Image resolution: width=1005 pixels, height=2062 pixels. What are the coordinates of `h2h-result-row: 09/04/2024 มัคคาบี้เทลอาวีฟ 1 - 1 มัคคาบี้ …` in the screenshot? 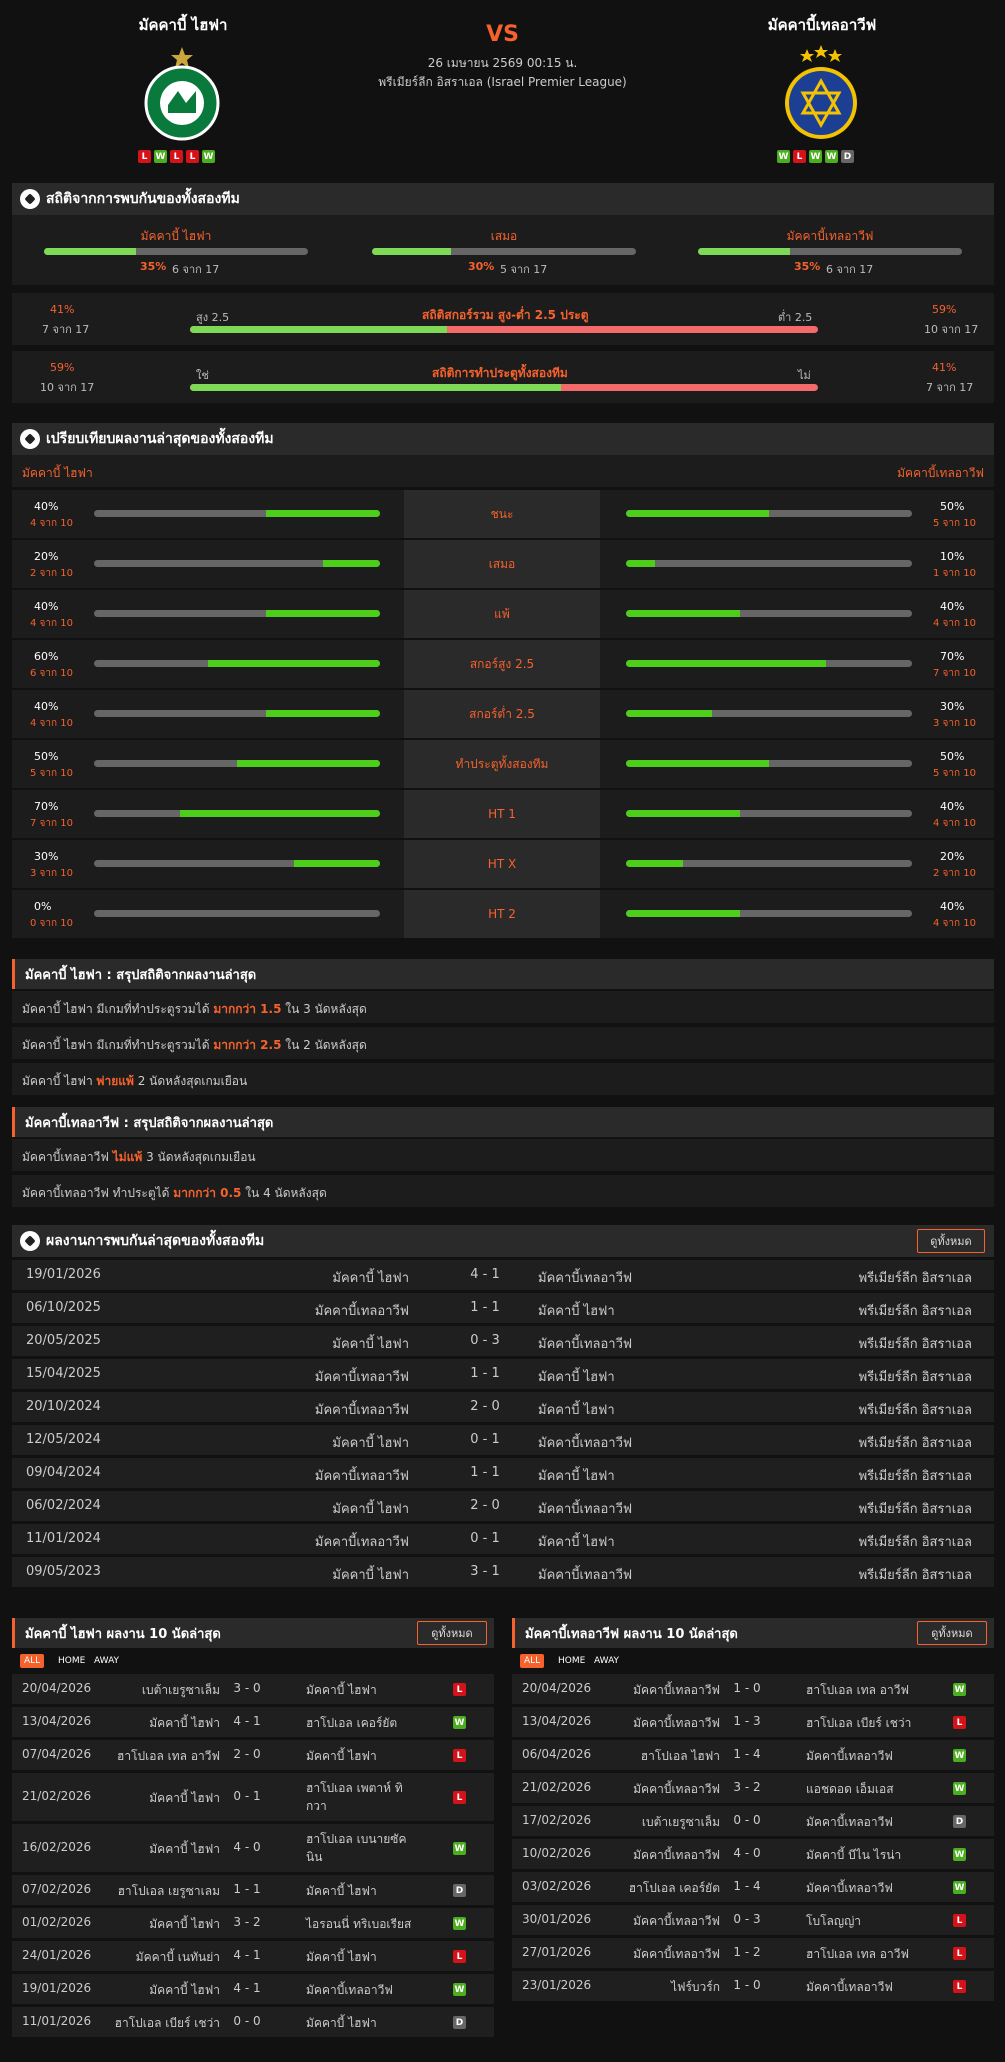 It's located at (503, 1473).